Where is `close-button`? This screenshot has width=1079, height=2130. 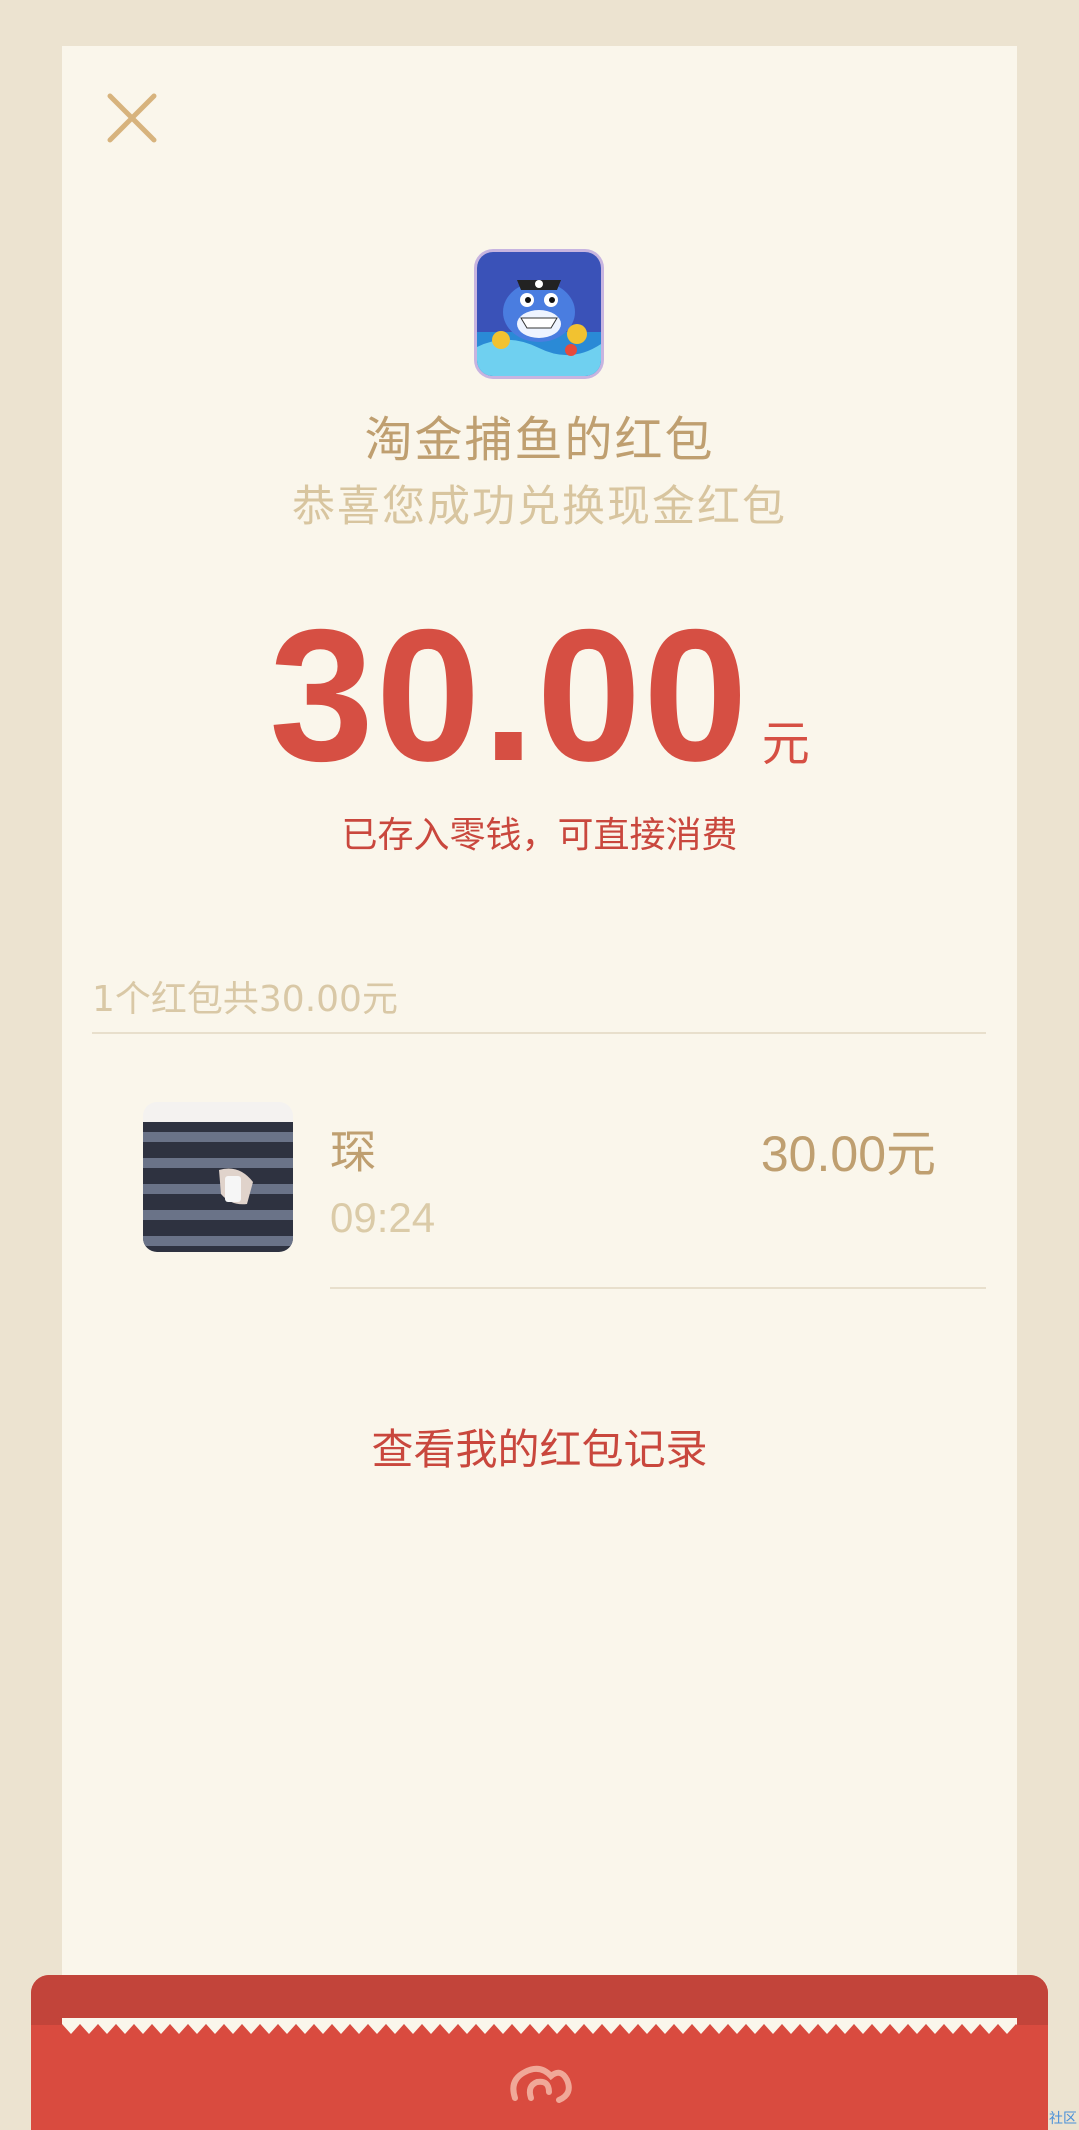 close-button is located at coordinates (132, 118).